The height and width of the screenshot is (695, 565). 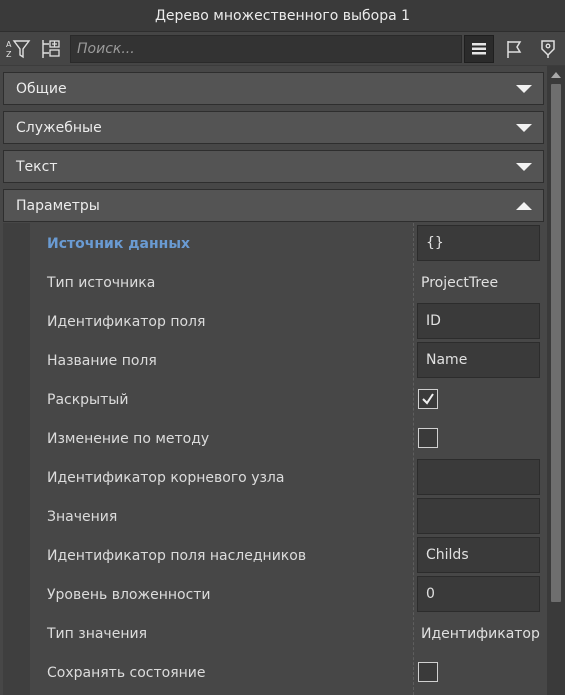 What do you see at coordinates (102, 361) in the screenshot?
I see `prop-label-field-name: Название поля` at bounding box center [102, 361].